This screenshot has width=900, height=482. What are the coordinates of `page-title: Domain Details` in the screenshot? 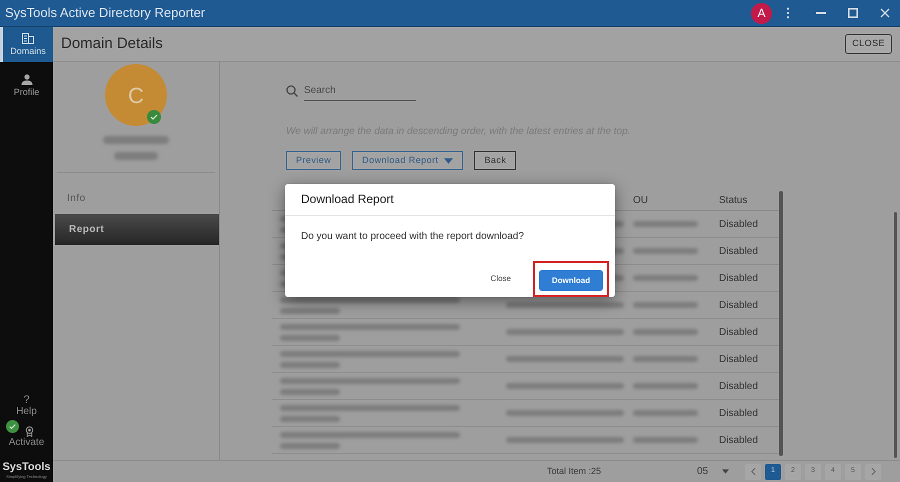 It's located at (112, 44).